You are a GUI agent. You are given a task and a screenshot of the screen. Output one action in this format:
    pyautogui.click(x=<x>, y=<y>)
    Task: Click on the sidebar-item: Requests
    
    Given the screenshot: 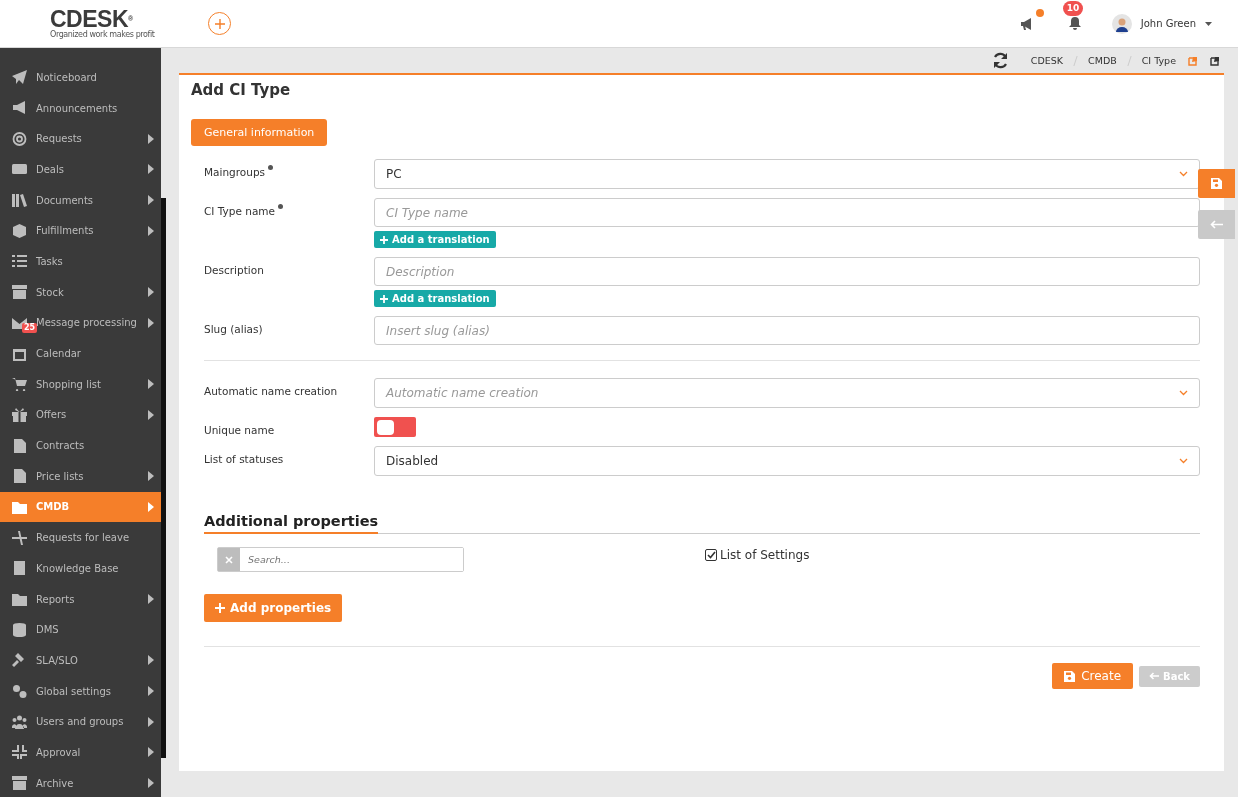 What is the action you would take?
    pyautogui.click(x=80, y=139)
    